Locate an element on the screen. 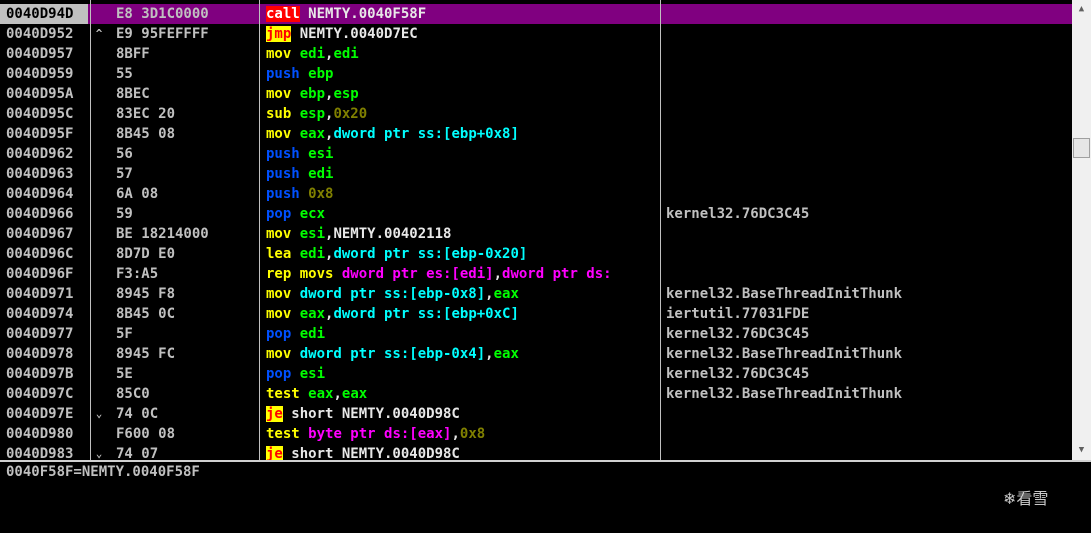 Image resolution: width=1091 pixels, height=533 pixels. disassembly-cell: mov dword ptr ss:[ebp-0x8],eax is located at coordinates (463, 294).